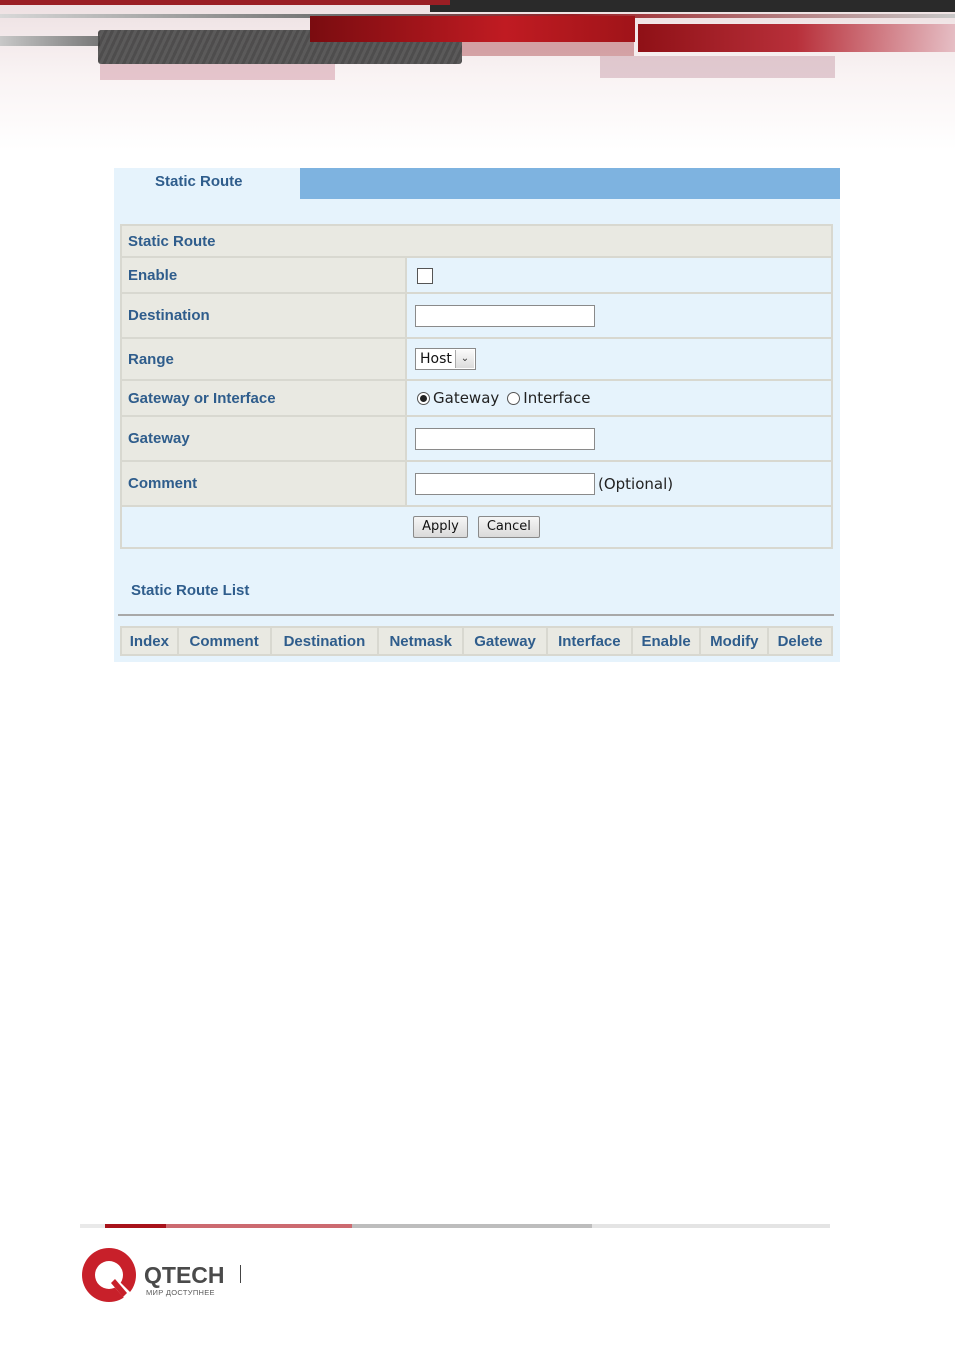  What do you see at coordinates (263, 359) in the screenshot?
I see `range-label: Range` at bounding box center [263, 359].